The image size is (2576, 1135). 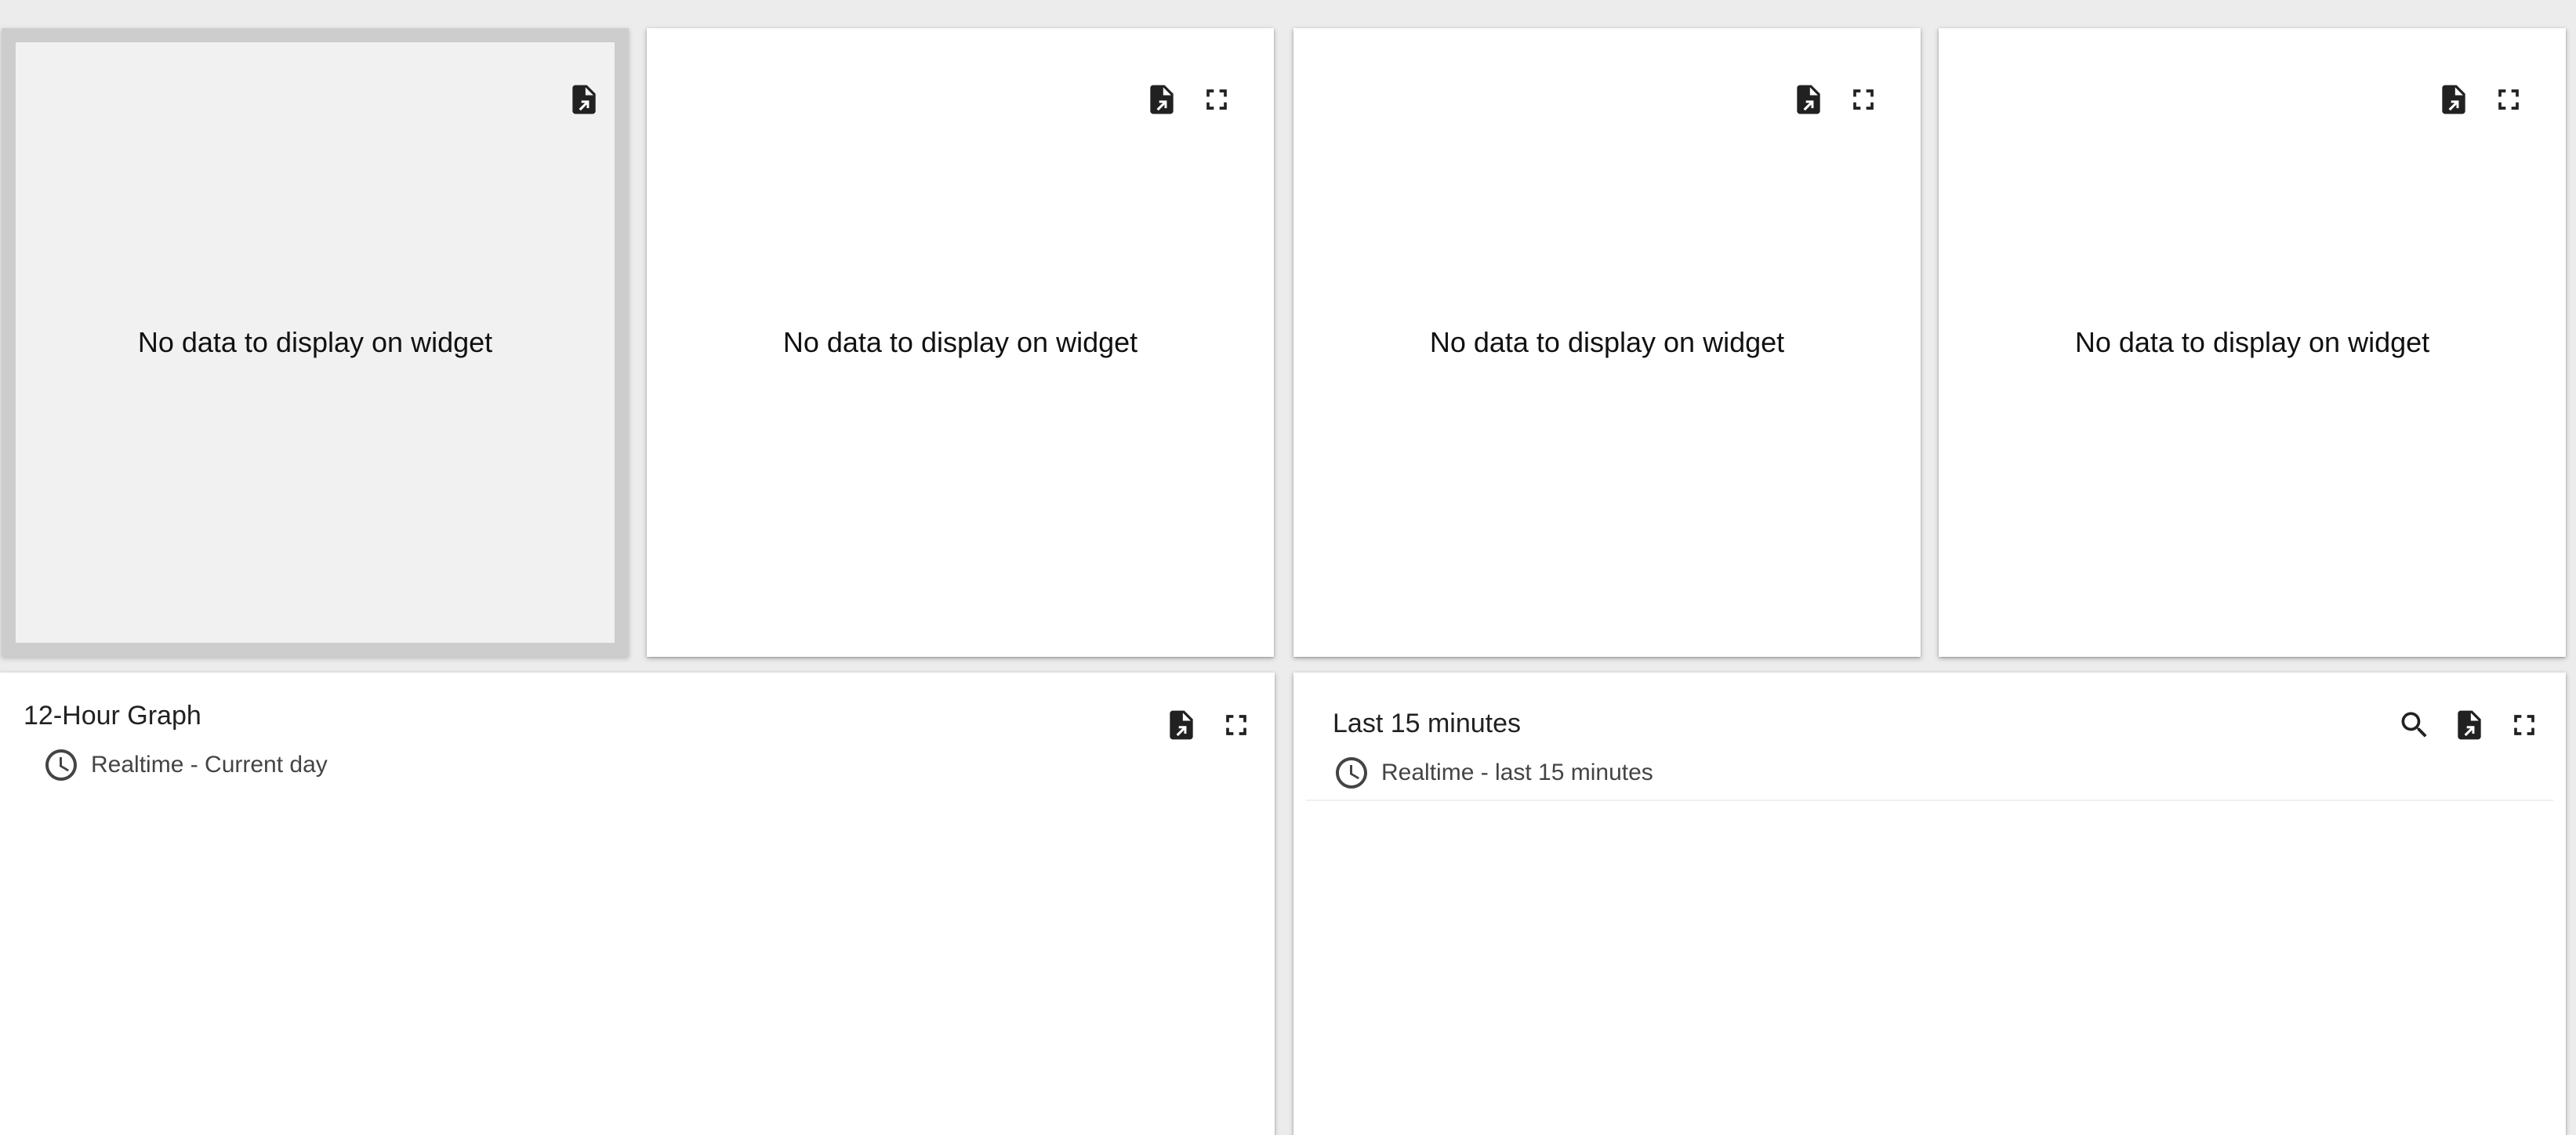 I want to click on widget-title: 12-Hour Graph, so click(x=112, y=716).